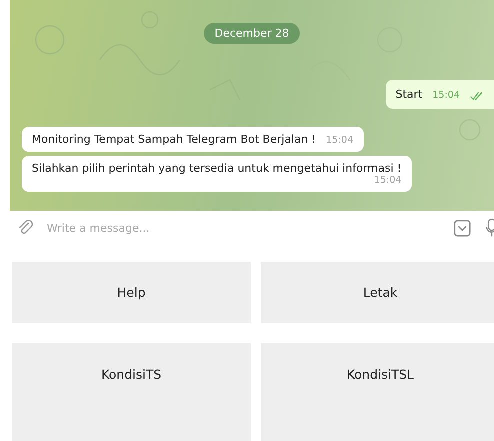 The width and height of the screenshot is (494, 441). Describe the element at coordinates (131, 292) in the screenshot. I see `keyboard-button: Help` at that location.